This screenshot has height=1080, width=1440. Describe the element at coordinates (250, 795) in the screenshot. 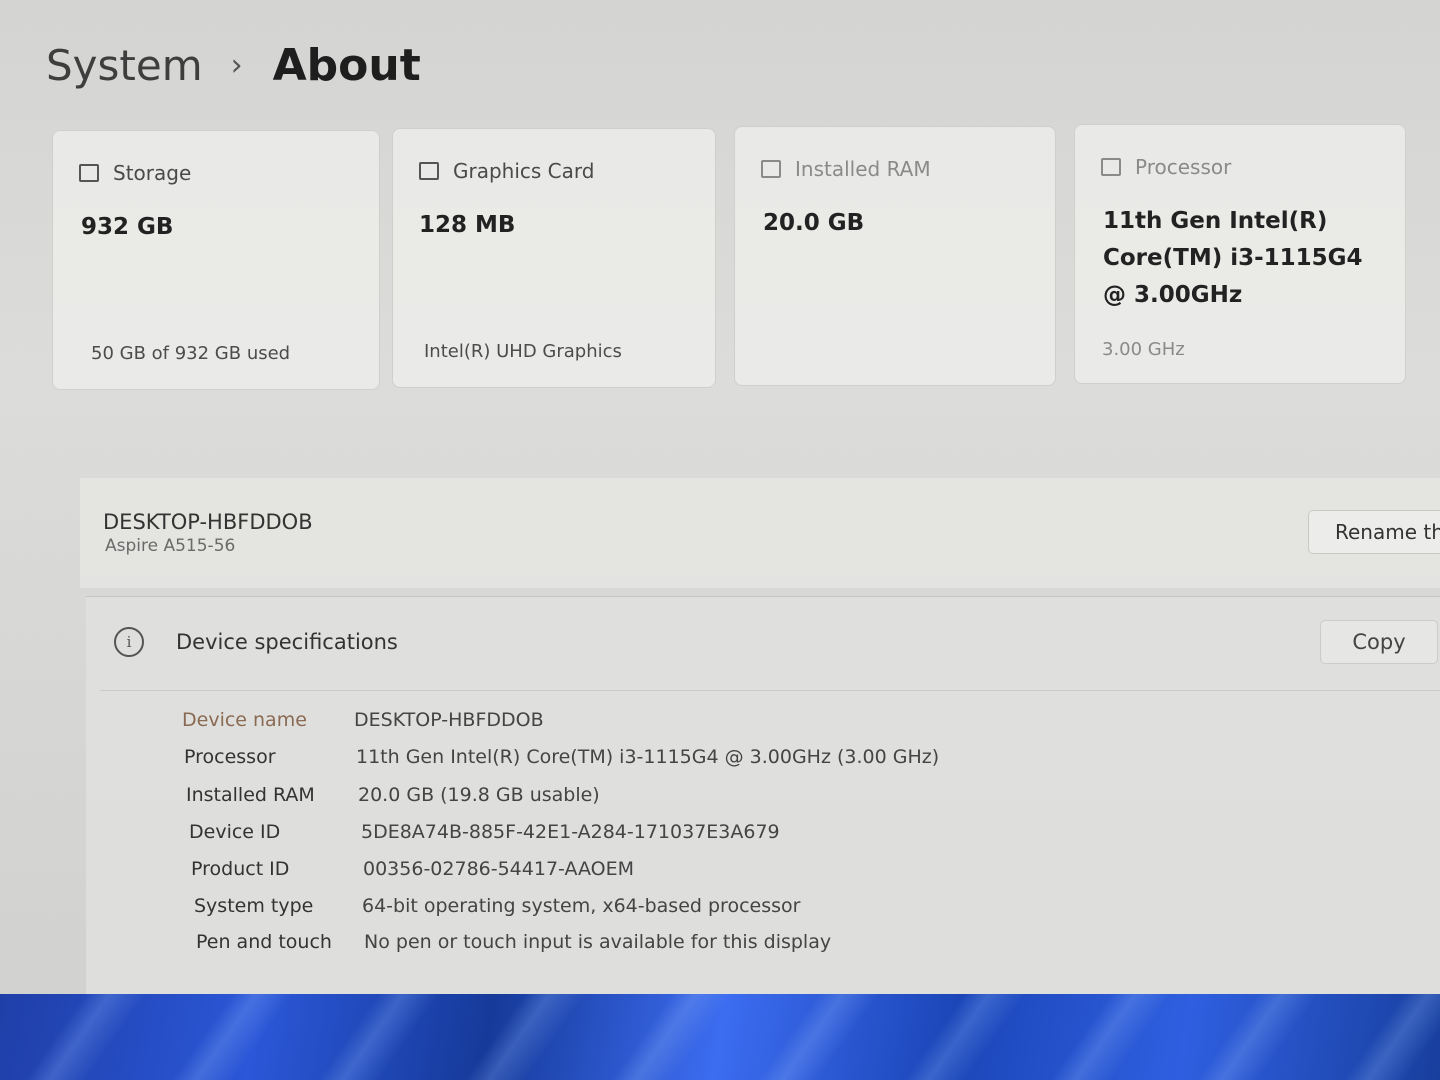

I see `spec-label: Installed RAM` at that location.